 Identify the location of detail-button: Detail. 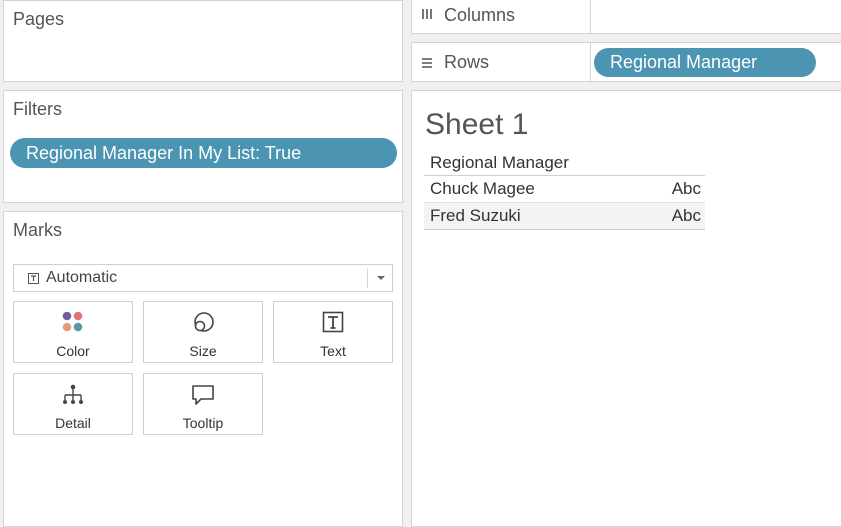
(73, 404).